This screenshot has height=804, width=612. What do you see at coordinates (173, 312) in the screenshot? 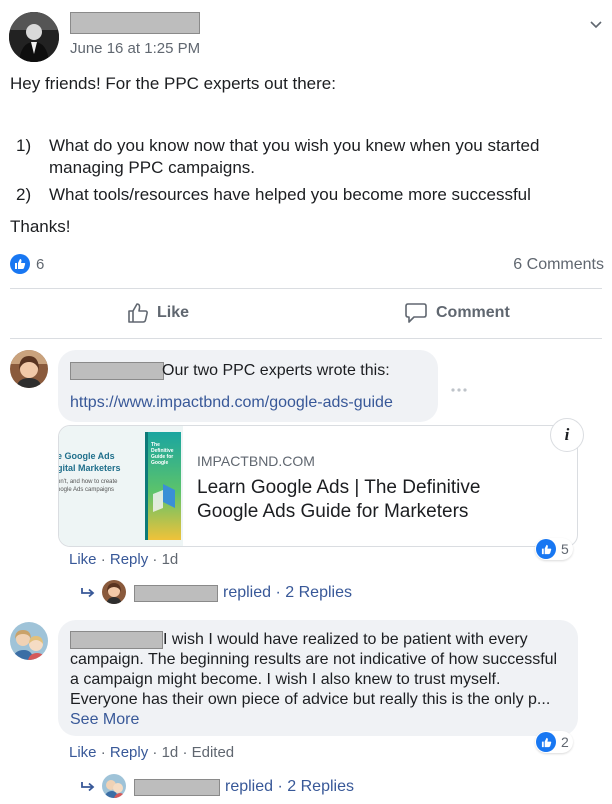
I see `like-button-label: Like` at bounding box center [173, 312].